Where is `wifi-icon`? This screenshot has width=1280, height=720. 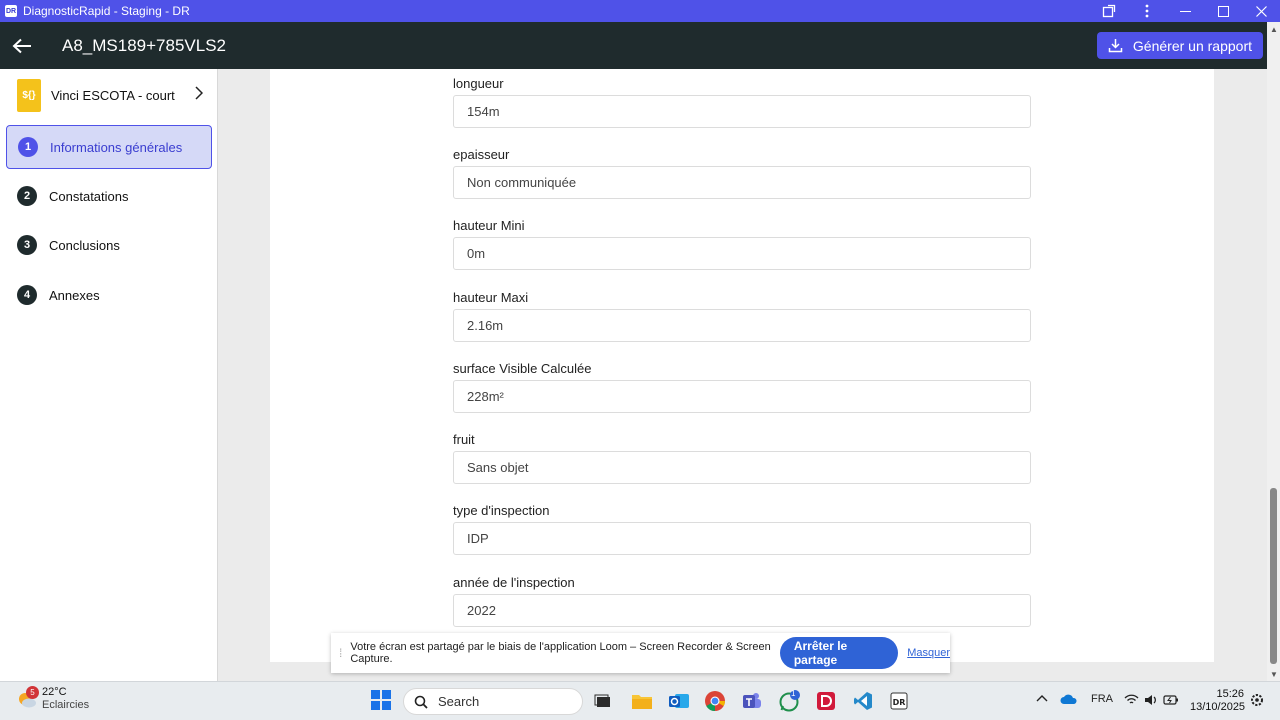
wifi-icon is located at coordinates (1131, 701).